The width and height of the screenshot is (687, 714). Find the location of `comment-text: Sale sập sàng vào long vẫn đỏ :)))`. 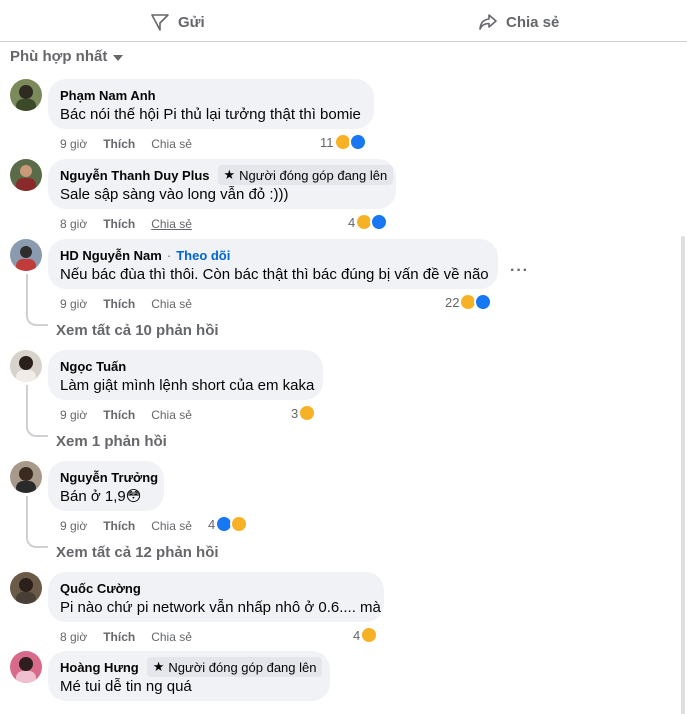

comment-text: Sale sập sàng vào long vẫn đỏ :))) is located at coordinates (174, 194).